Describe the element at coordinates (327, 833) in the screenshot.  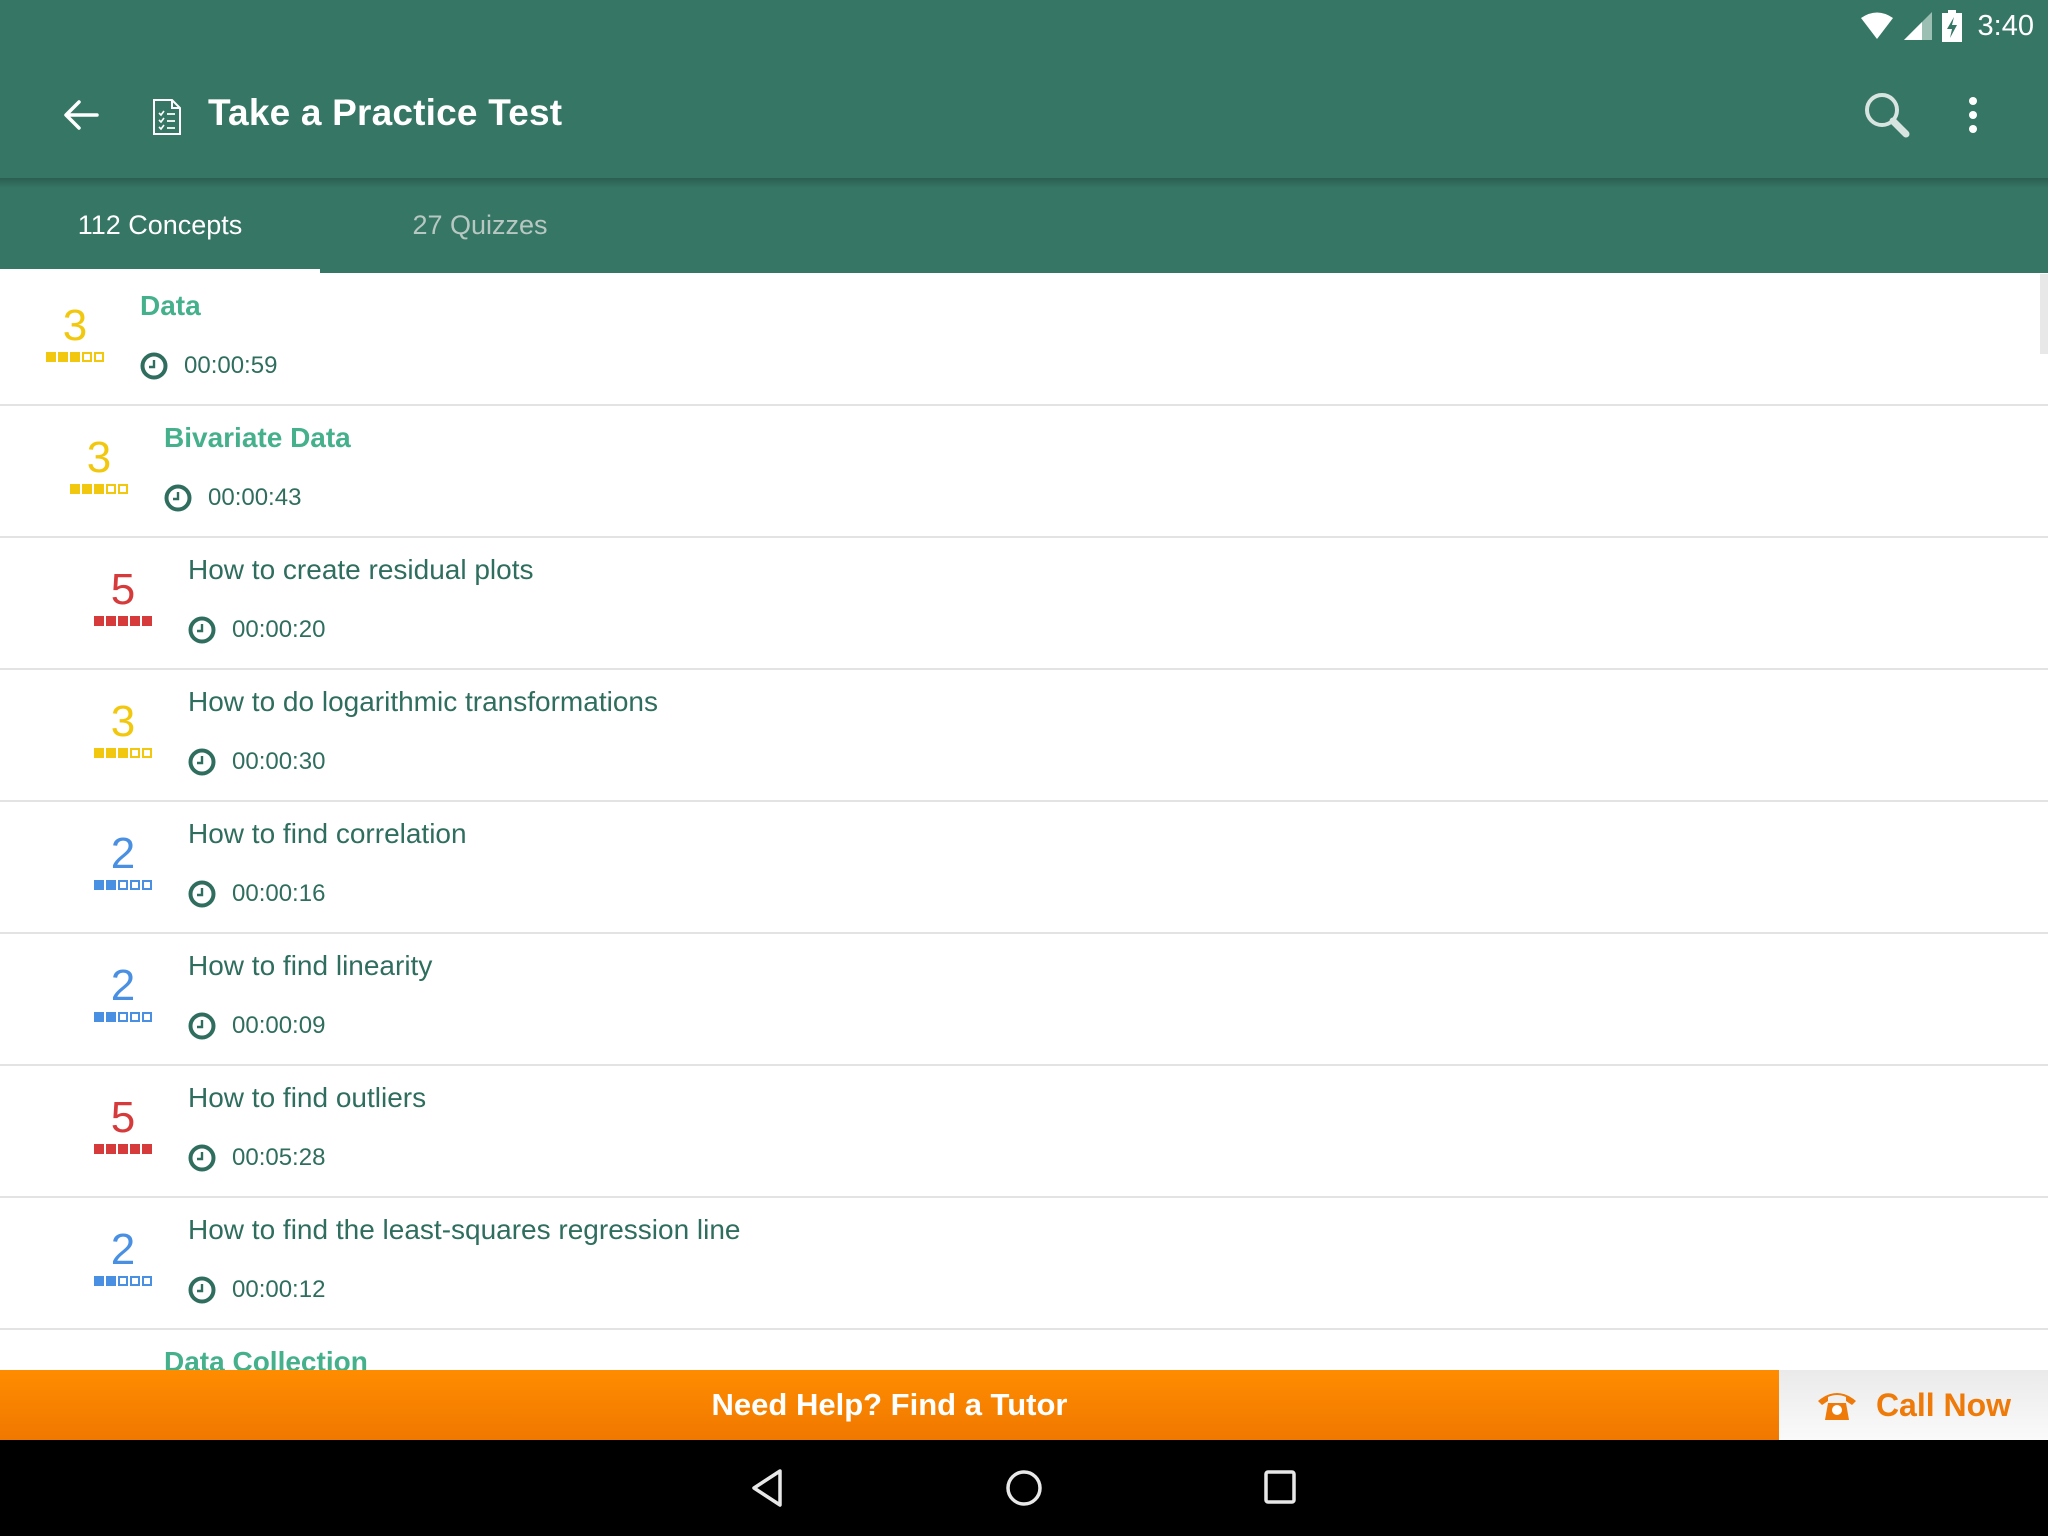
I see `concept-title: How to find correlation` at that location.